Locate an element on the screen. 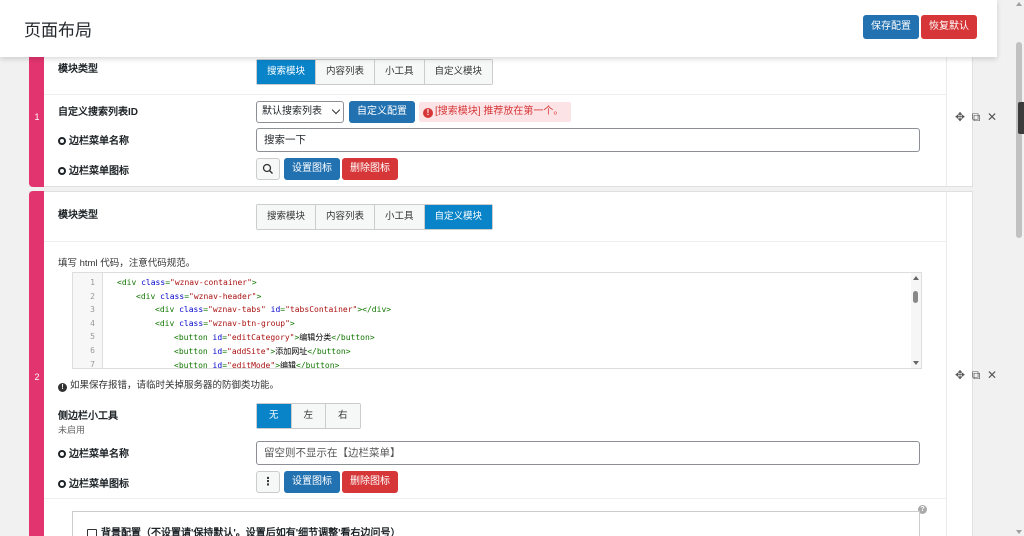  code-line: <button id="addSite">添加网址</button> is located at coordinates (262, 351).